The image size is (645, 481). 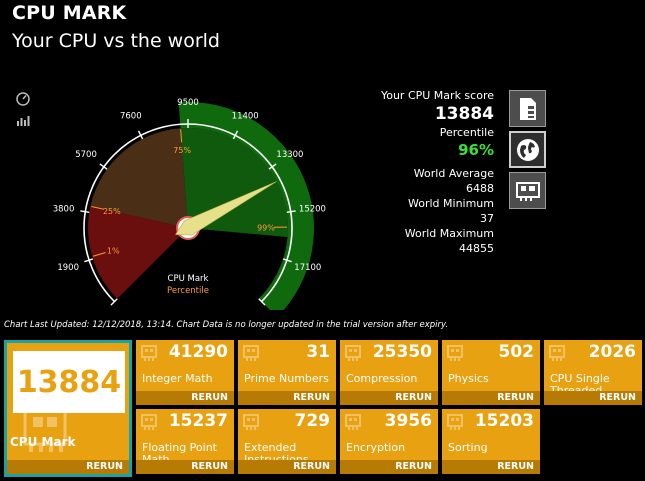 I want to click on hardware-icon, so click(x=527, y=191).